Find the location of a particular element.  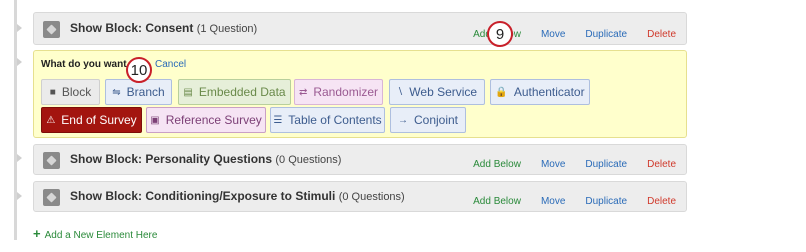

embedded-data-icon: ▤ is located at coordinates (188, 92).